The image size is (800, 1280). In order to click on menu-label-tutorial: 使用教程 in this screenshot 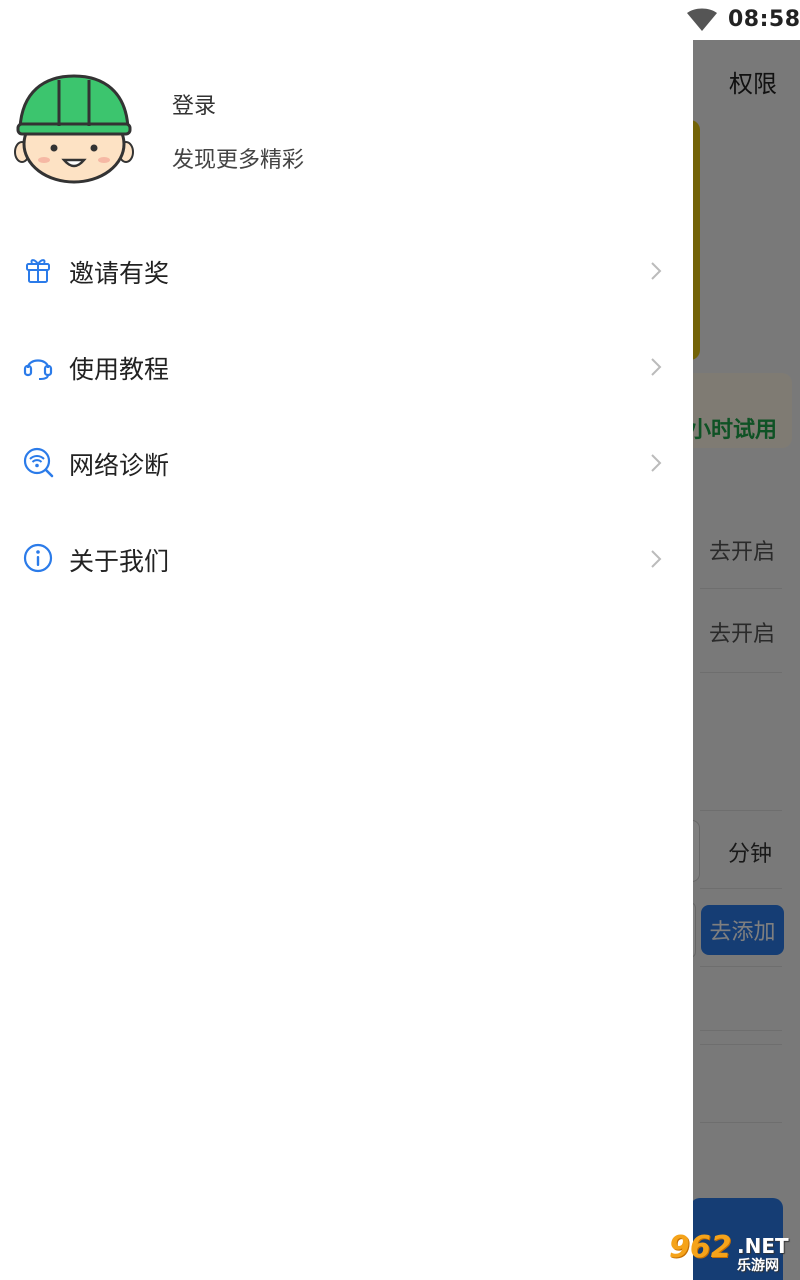, I will do `click(119, 369)`.